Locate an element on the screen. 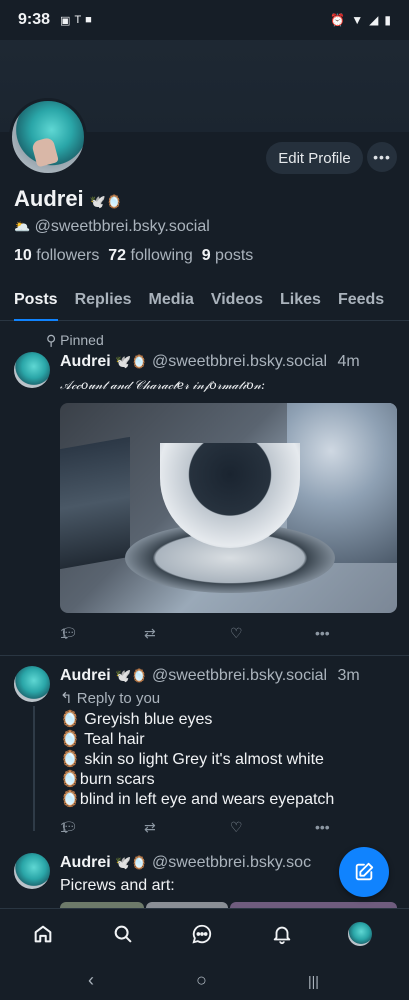  post-line: 🪞 skin so light Grey it's almost white is located at coordinates (192, 759).